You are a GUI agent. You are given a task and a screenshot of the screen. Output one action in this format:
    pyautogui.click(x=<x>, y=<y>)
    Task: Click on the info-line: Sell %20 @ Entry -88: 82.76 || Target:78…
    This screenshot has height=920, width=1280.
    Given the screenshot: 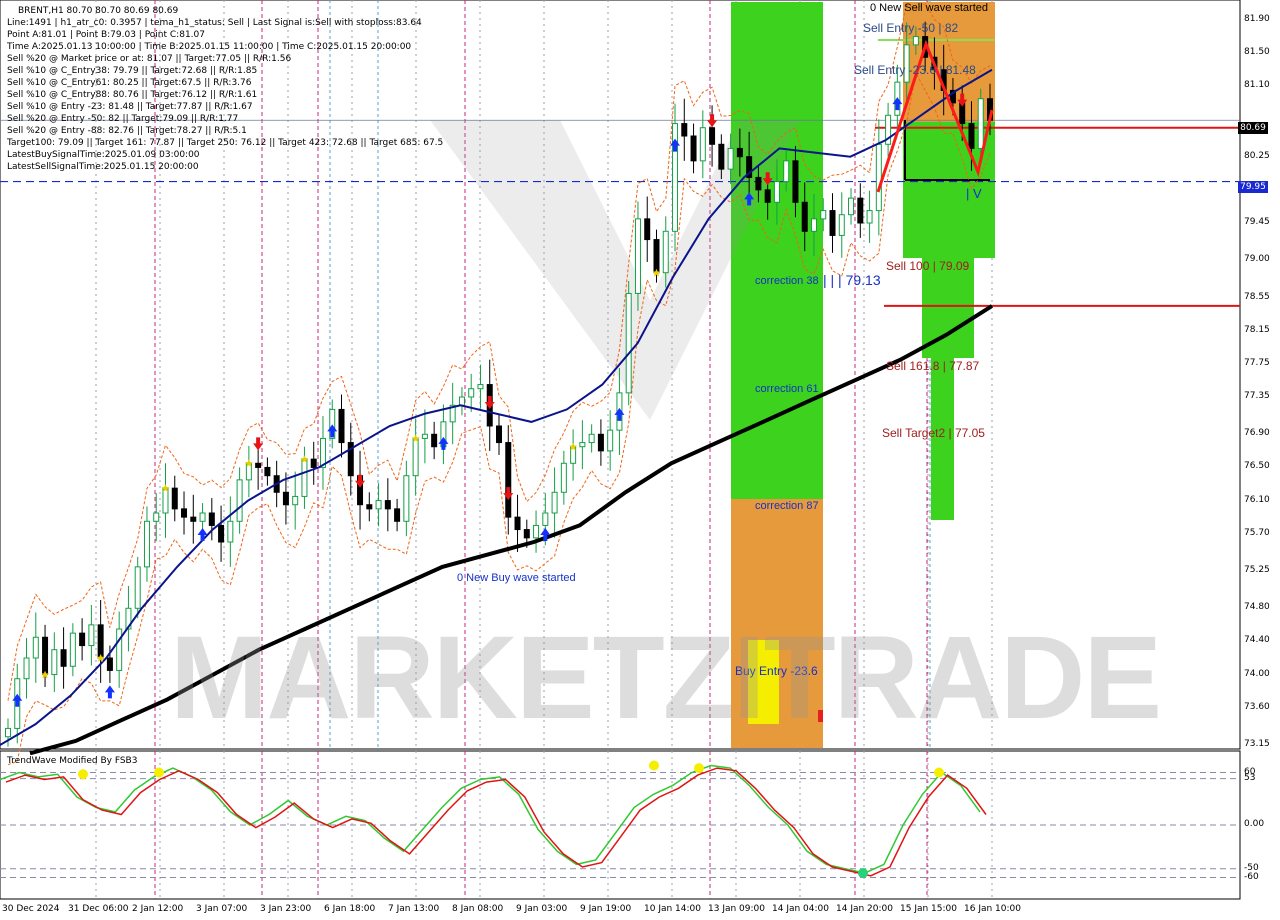 What is the action you would take?
    pyautogui.click(x=127, y=131)
    